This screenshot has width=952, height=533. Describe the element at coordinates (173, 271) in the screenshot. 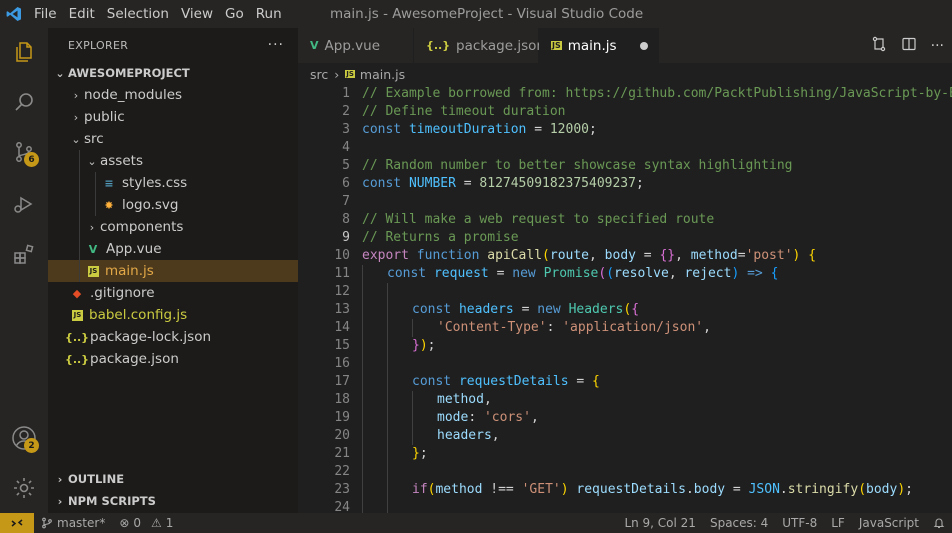

I see `file-item: JS main.js` at that location.